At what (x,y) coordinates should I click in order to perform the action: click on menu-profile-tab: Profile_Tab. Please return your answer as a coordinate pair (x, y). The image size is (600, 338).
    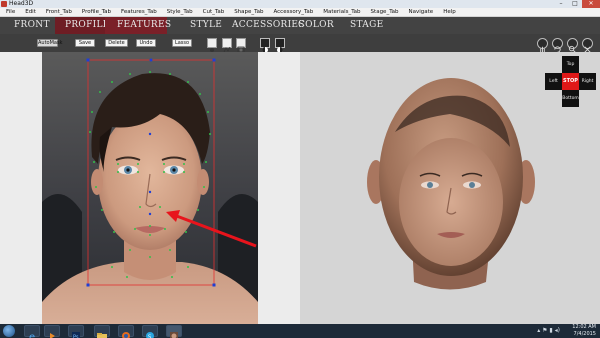
    Looking at the image, I should click on (96, 12).